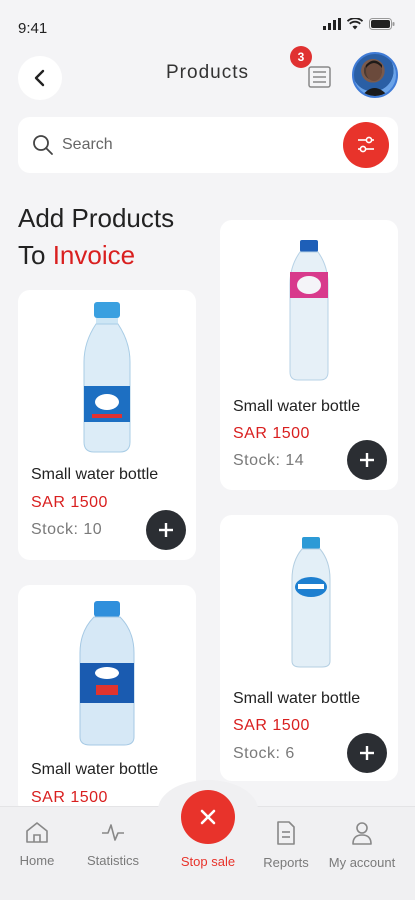 This screenshot has height=900, width=415. Describe the element at coordinates (382, 24) in the screenshot. I see `battery-icon` at that location.